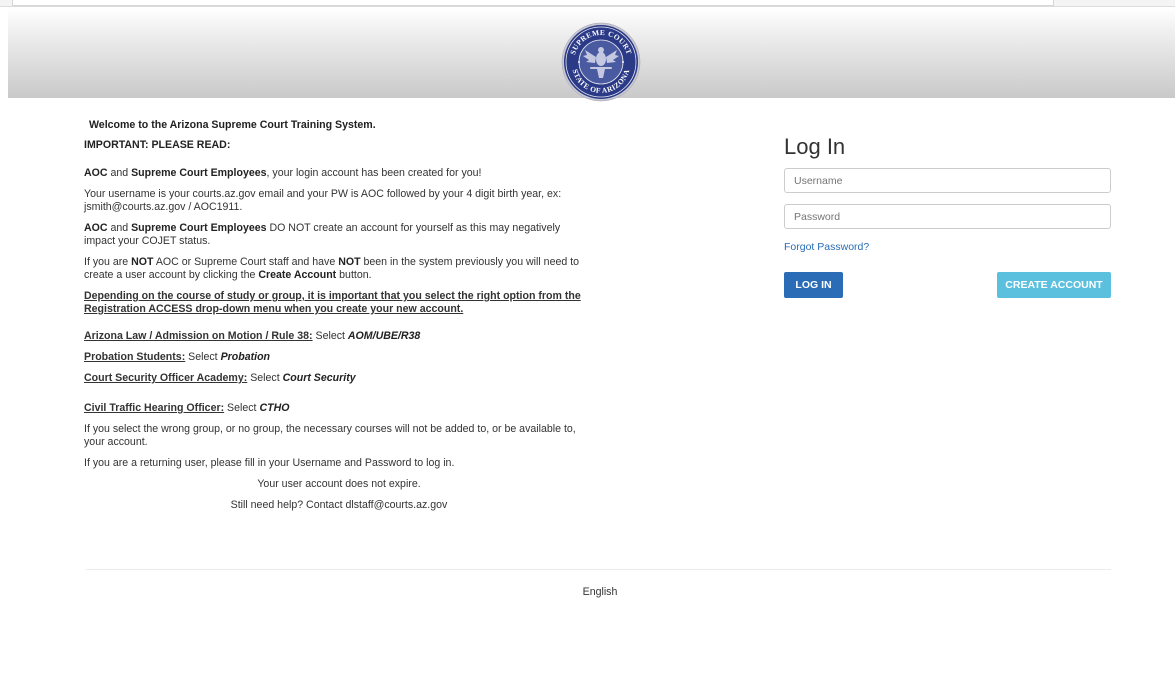  What do you see at coordinates (1054, 285) in the screenshot?
I see `create-account-button: CREATE ACCOUNT` at bounding box center [1054, 285].